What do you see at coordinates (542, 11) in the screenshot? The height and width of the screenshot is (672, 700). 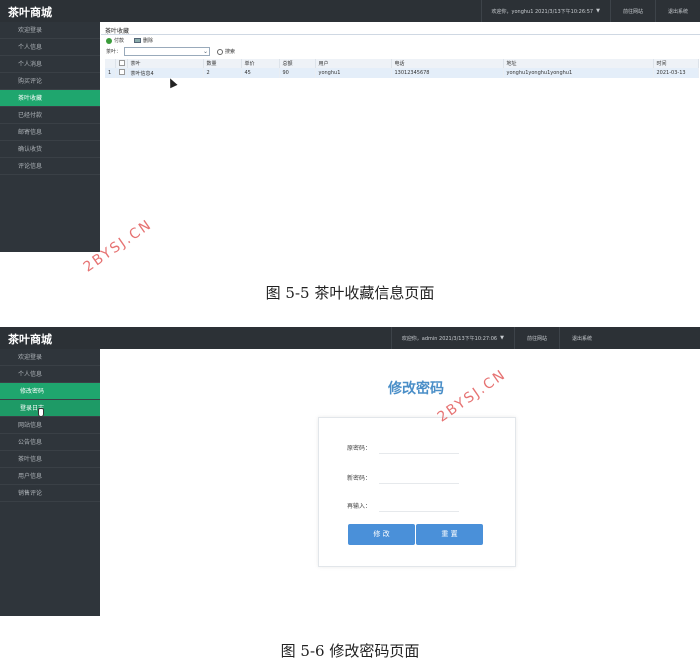 I see `welcome-text: 欢迎你，yonghu1 2021/3/13下午10:26:57` at bounding box center [542, 11].